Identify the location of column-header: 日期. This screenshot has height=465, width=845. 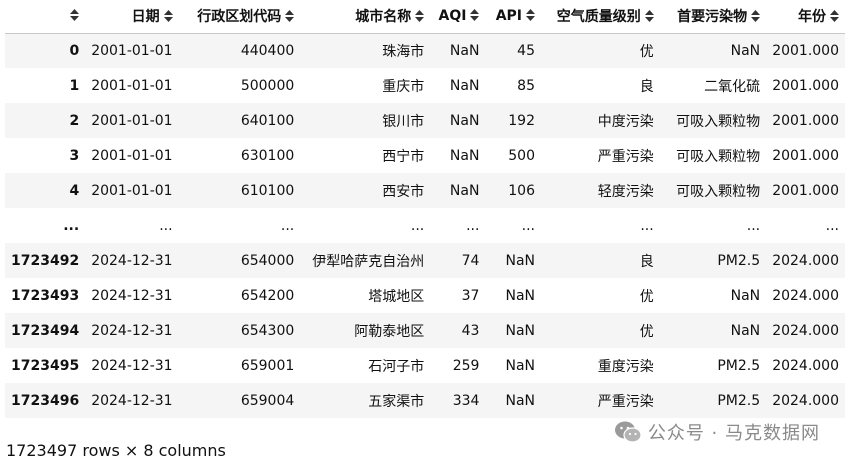
(132, 17).